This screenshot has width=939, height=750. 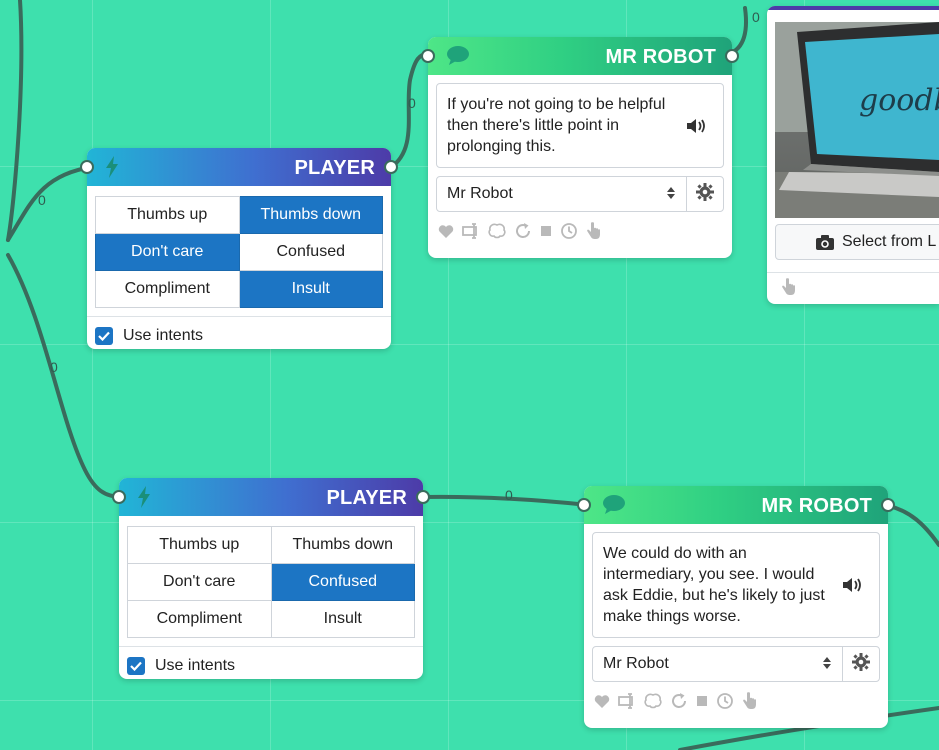 What do you see at coordinates (853, 8) in the screenshot?
I see `image-node-top-bar` at bounding box center [853, 8].